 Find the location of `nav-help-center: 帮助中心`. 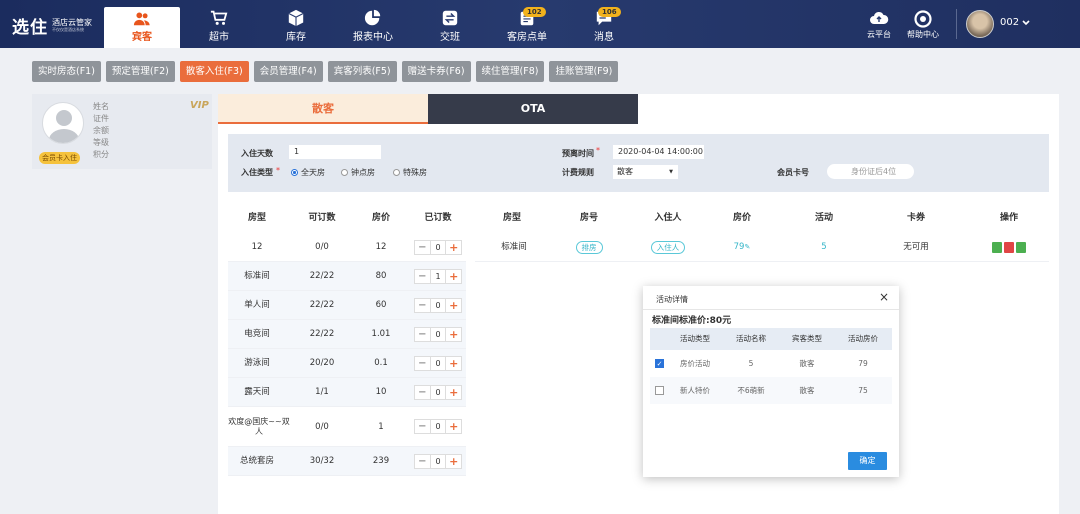

nav-help-center: 帮助中心 is located at coordinates (923, 24).